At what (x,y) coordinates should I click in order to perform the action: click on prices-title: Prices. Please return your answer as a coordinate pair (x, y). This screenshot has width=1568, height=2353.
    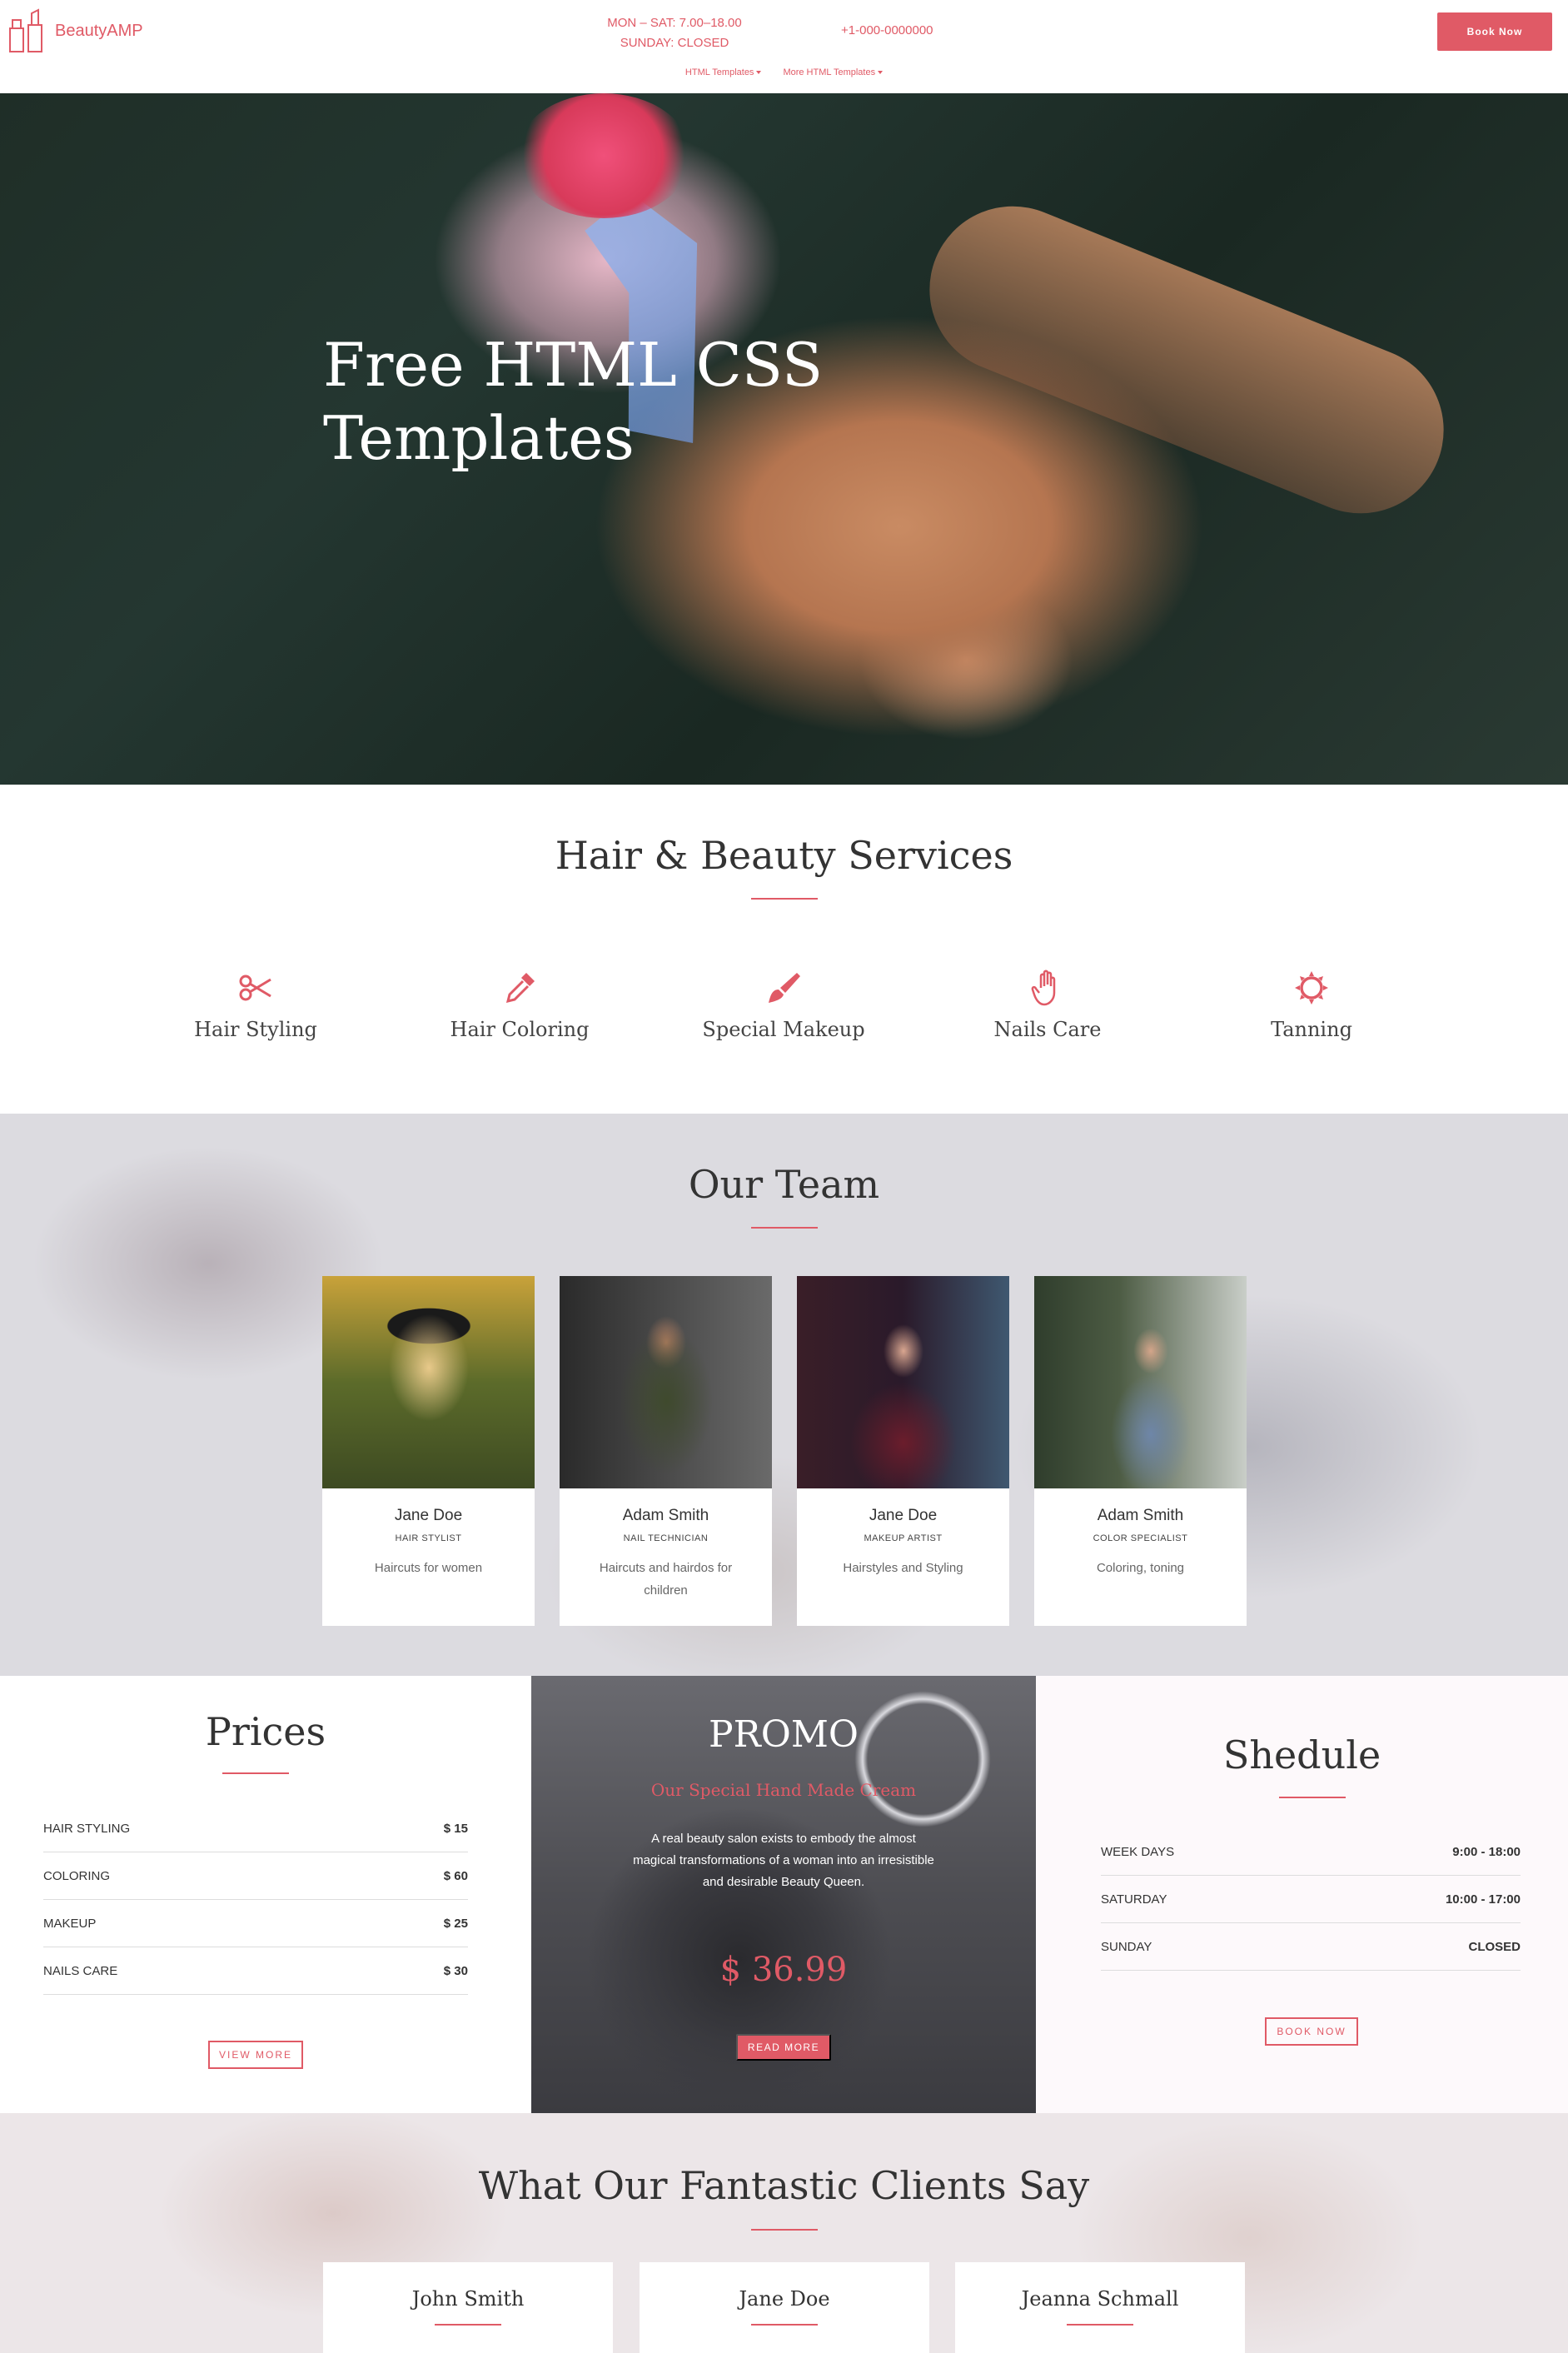
    Looking at the image, I should click on (266, 1731).